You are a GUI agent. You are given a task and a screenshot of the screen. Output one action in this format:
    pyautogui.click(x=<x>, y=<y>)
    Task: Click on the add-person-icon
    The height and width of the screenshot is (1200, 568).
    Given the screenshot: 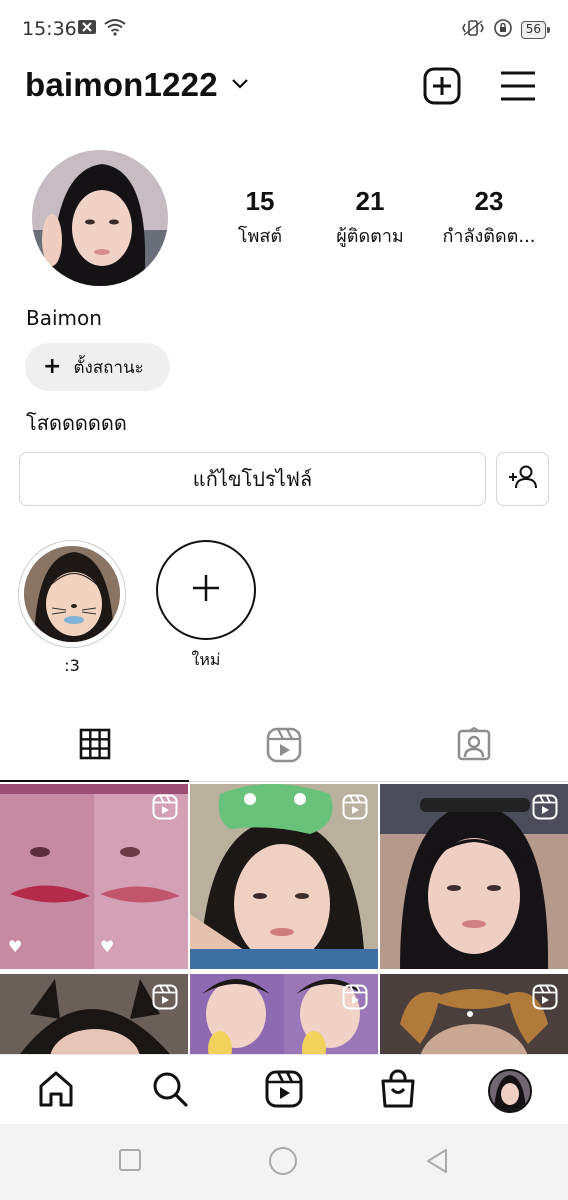 What is the action you would take?
    pyautogui.click(x=523, y=479)
    